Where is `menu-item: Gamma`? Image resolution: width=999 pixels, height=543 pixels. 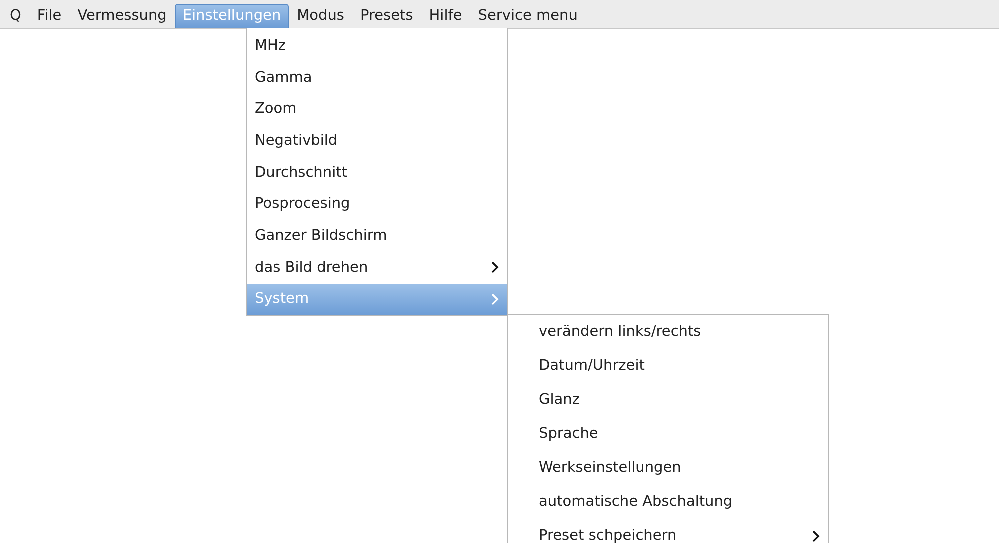 menu-item: Gamma is located at coordinates (377, 78).